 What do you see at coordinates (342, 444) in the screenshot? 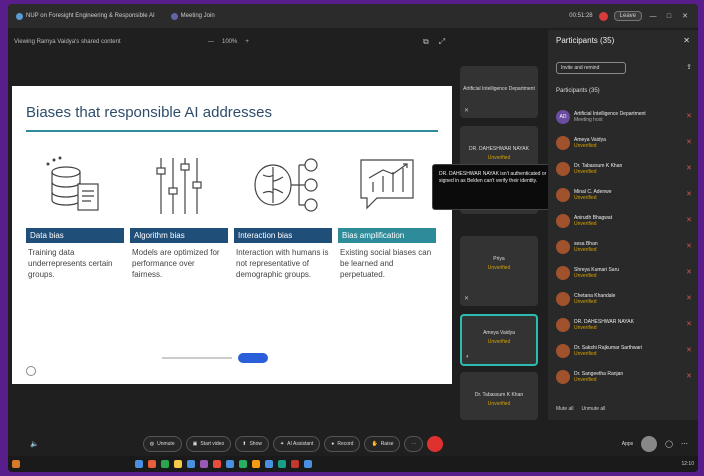
I see `record-button: ● Record` at bounding box center [342, 444].